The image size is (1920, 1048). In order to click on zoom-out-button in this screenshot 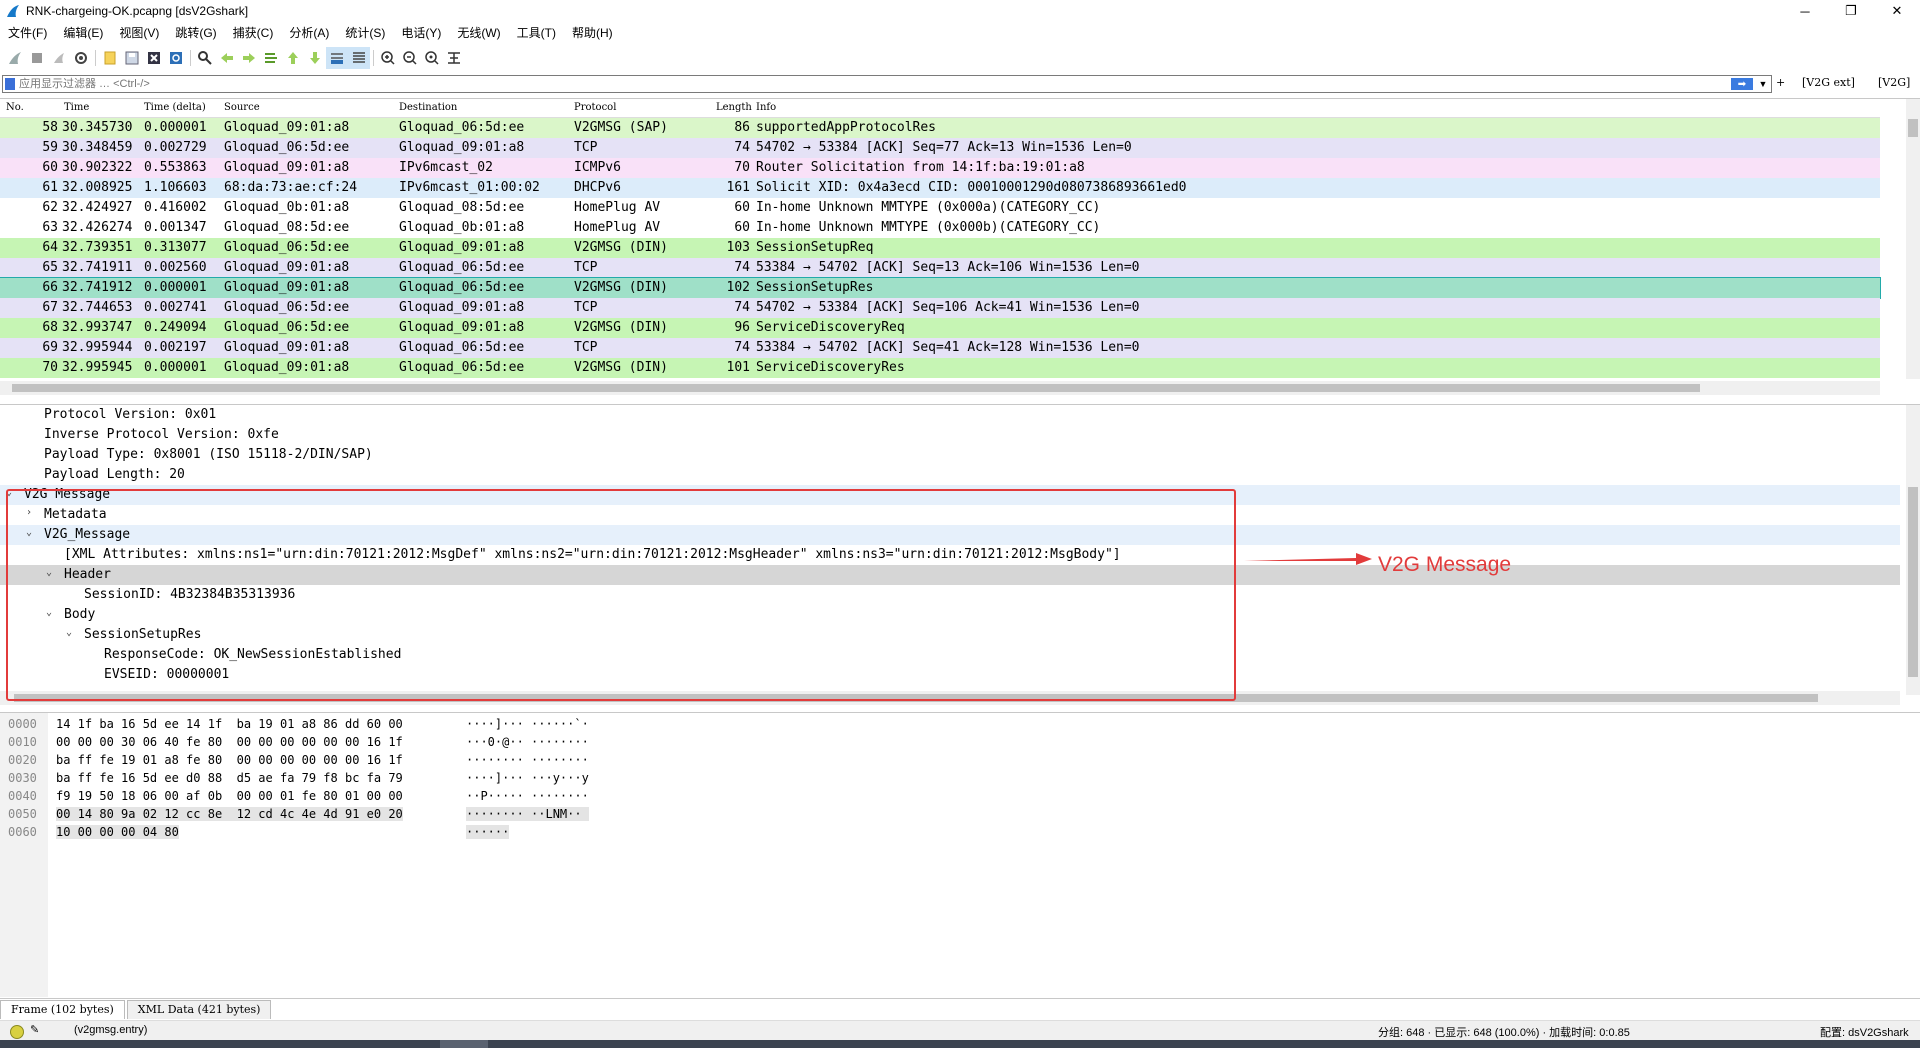, I will do `click(410, 58)`.